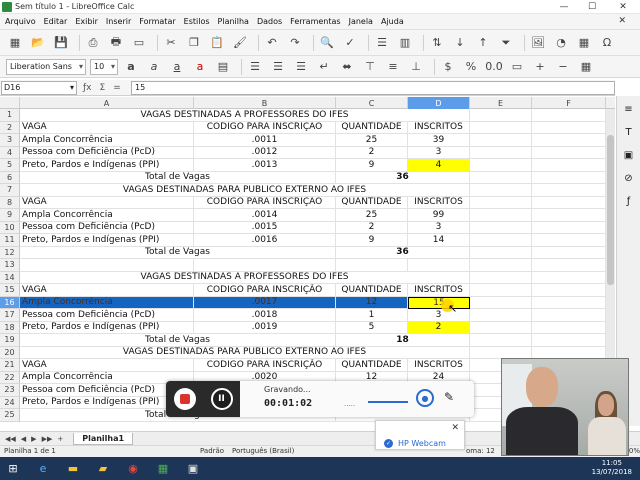 Image resolution: width=640 pixels, height=480 pixels. I want to click on row-header: 11, so click(10, 240).